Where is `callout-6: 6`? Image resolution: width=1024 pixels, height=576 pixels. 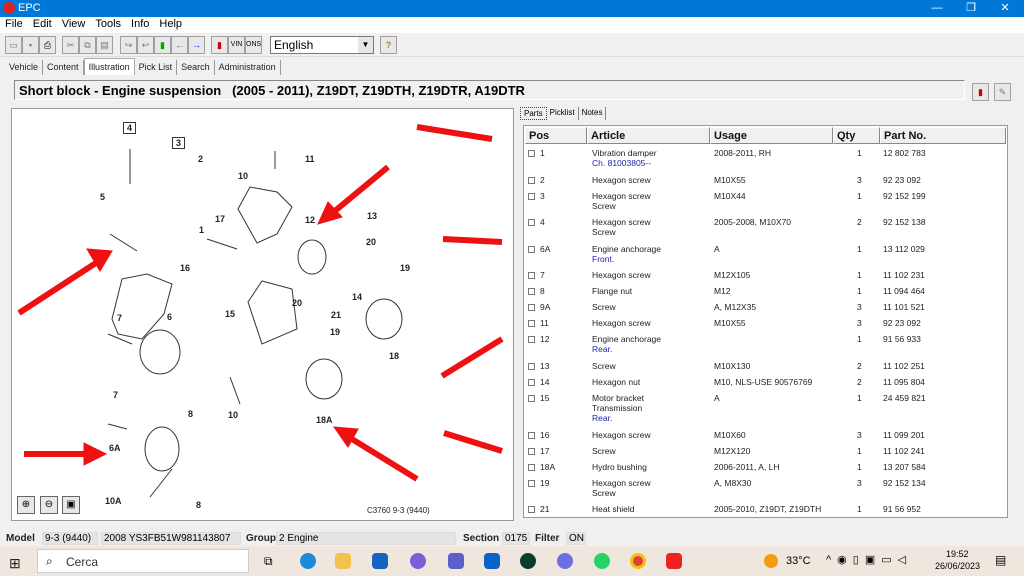
callout-6: 6 is located at coordinates (169, 317).